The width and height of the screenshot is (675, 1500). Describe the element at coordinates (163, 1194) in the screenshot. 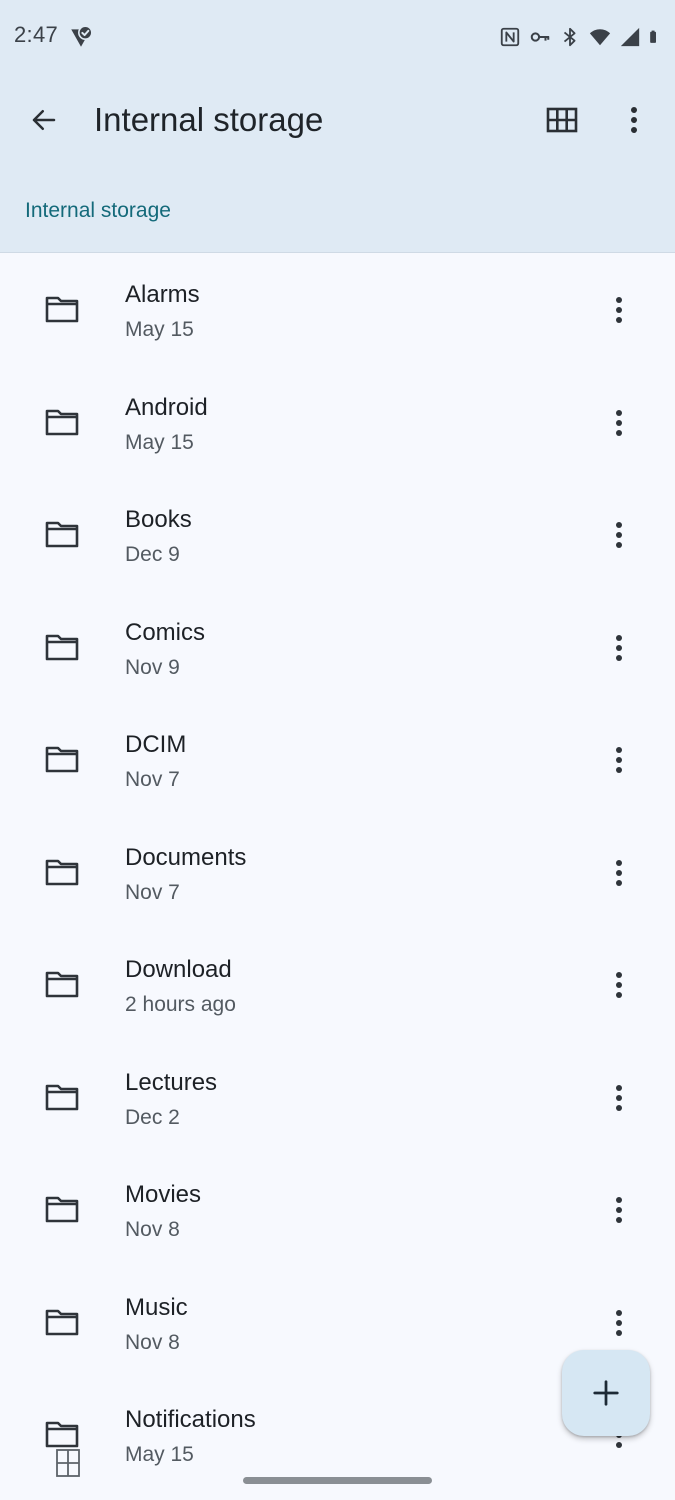

I see `file-name: Movies` at that location.